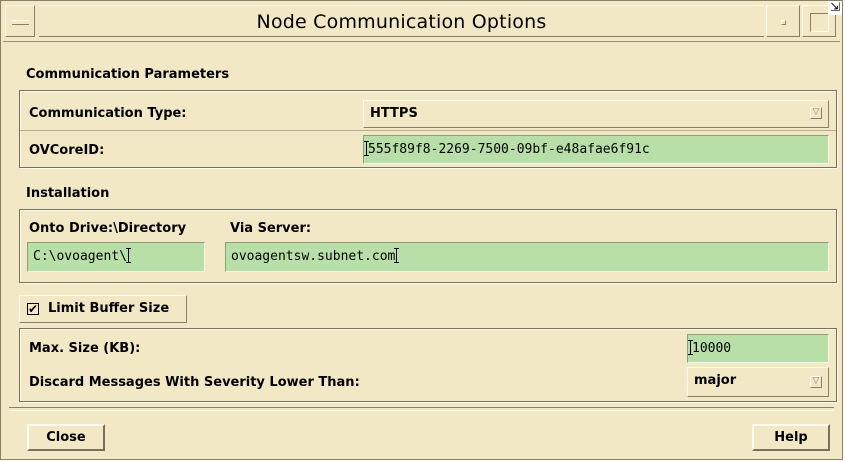  I want to click on close-button: Close, so click(66, 437).